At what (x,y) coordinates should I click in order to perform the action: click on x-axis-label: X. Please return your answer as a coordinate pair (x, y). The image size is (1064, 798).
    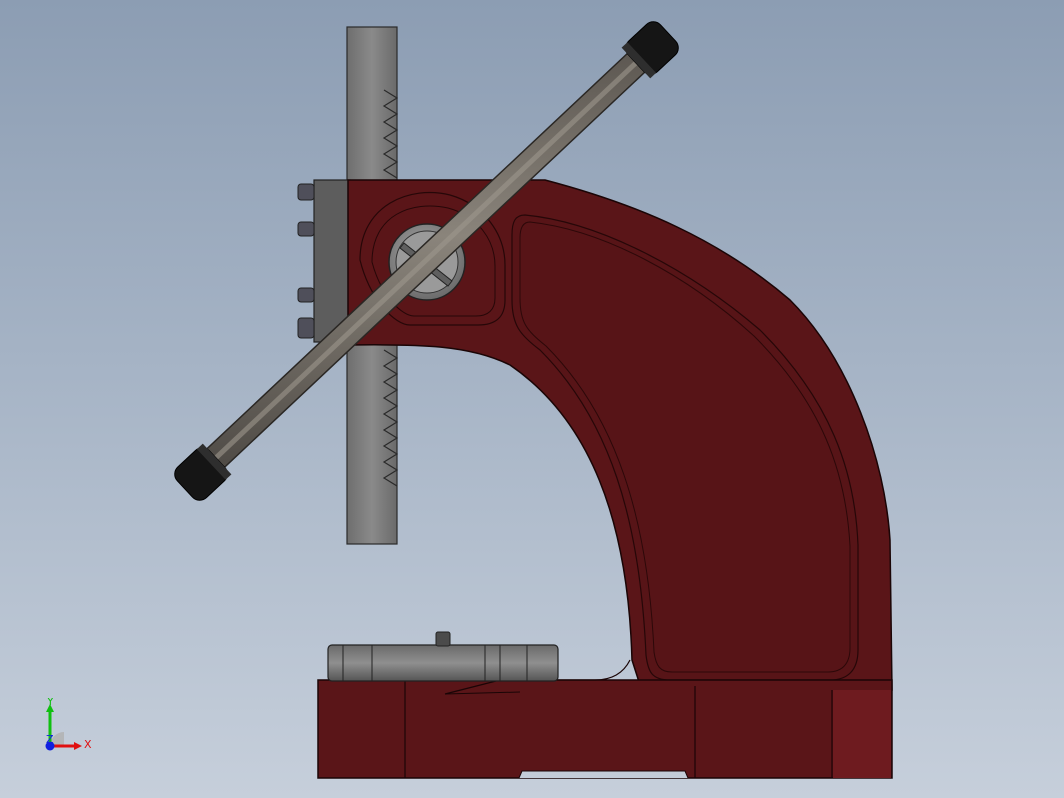
    Looking at the image, I should click on (88, 744).